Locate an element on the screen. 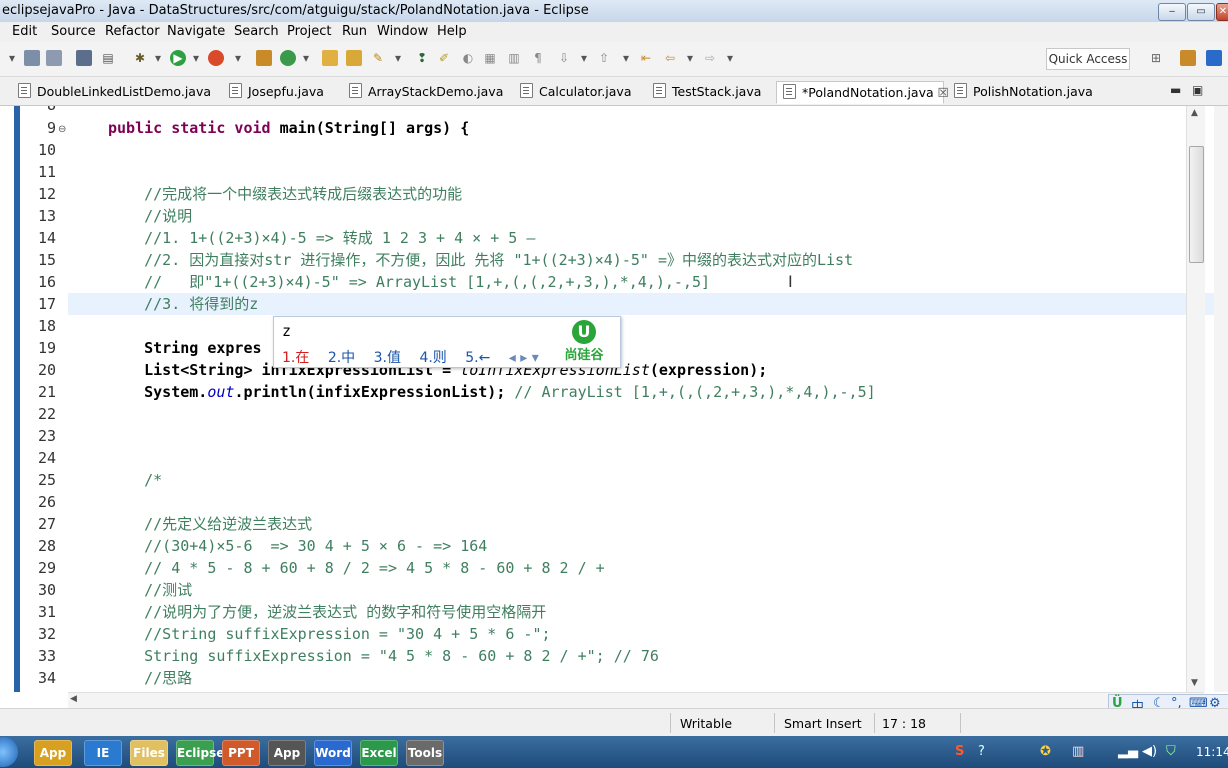 The width and height of the screenshot is (1228, 768). ime-candidate: 4.则 is located at coordinates (432, 358).